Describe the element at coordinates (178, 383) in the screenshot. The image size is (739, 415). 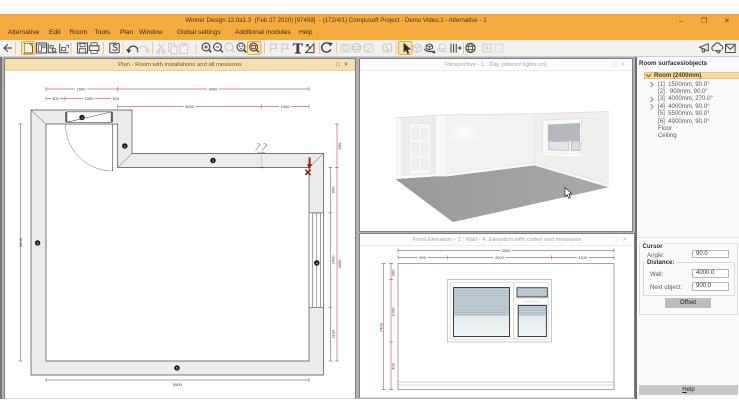
I see `svg-text: 5500` at that location.